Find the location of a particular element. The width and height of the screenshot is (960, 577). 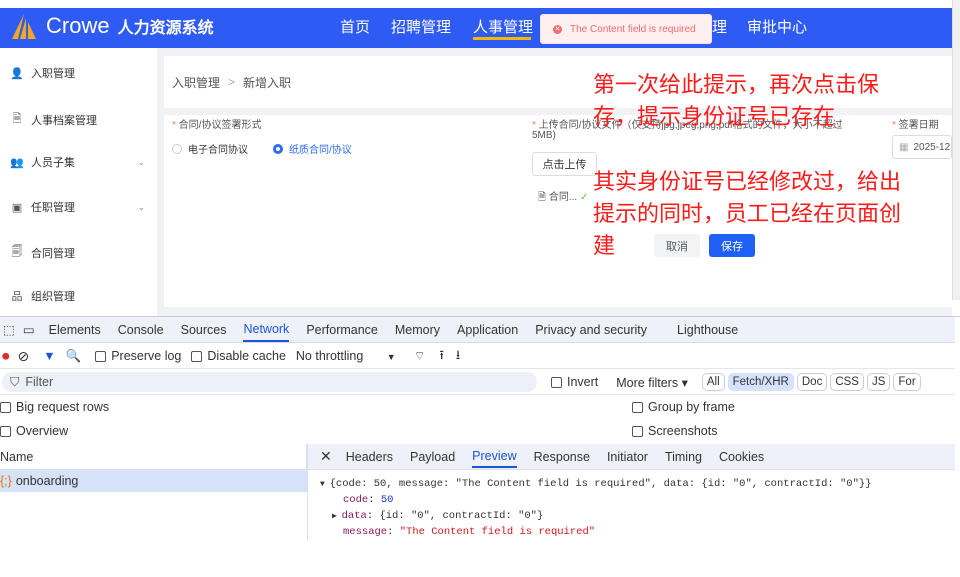

brand-name: Crowe is located at coordinates (78, 25).